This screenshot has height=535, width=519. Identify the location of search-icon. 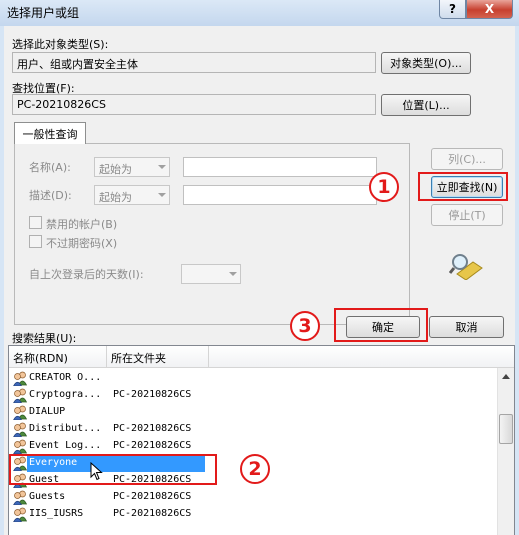
(466, 267).